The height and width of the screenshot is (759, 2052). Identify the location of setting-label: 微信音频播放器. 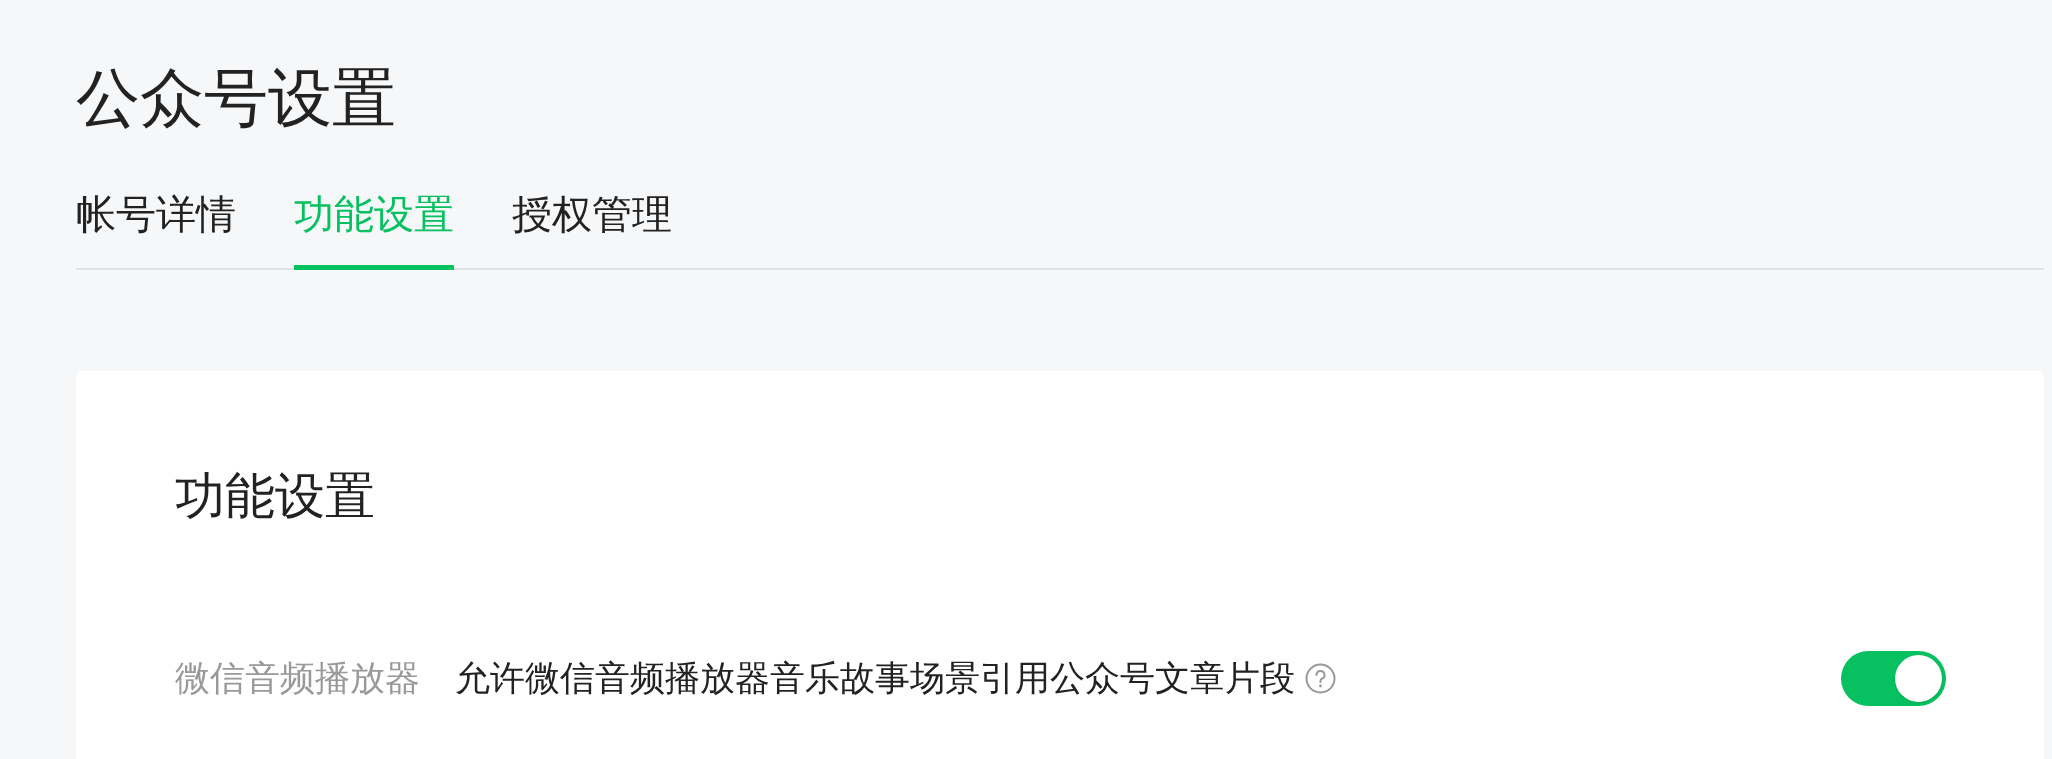
(297, 677).